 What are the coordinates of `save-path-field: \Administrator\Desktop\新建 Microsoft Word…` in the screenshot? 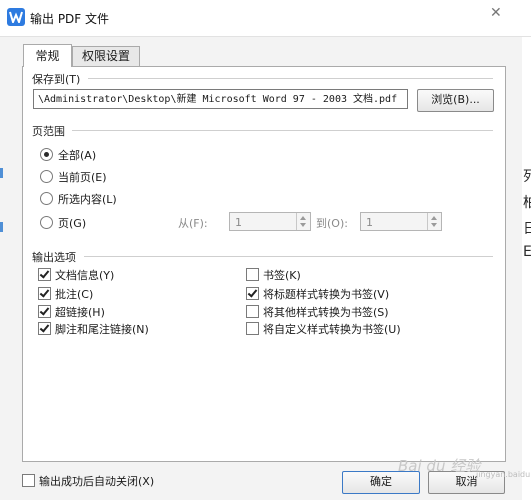 It's located at (220, 99).